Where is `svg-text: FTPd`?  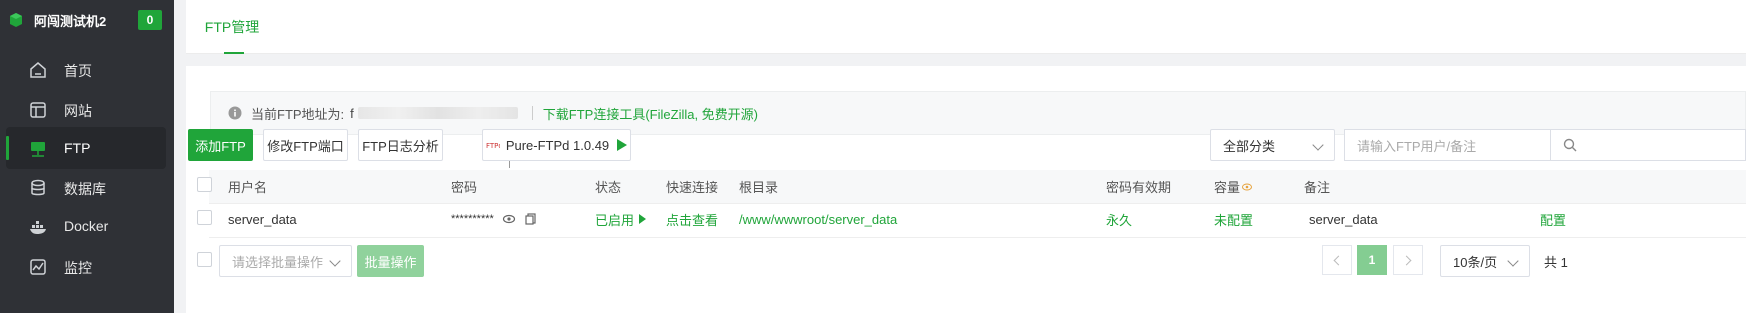 svg-text: FTPd is located at coordinates (493, 146).